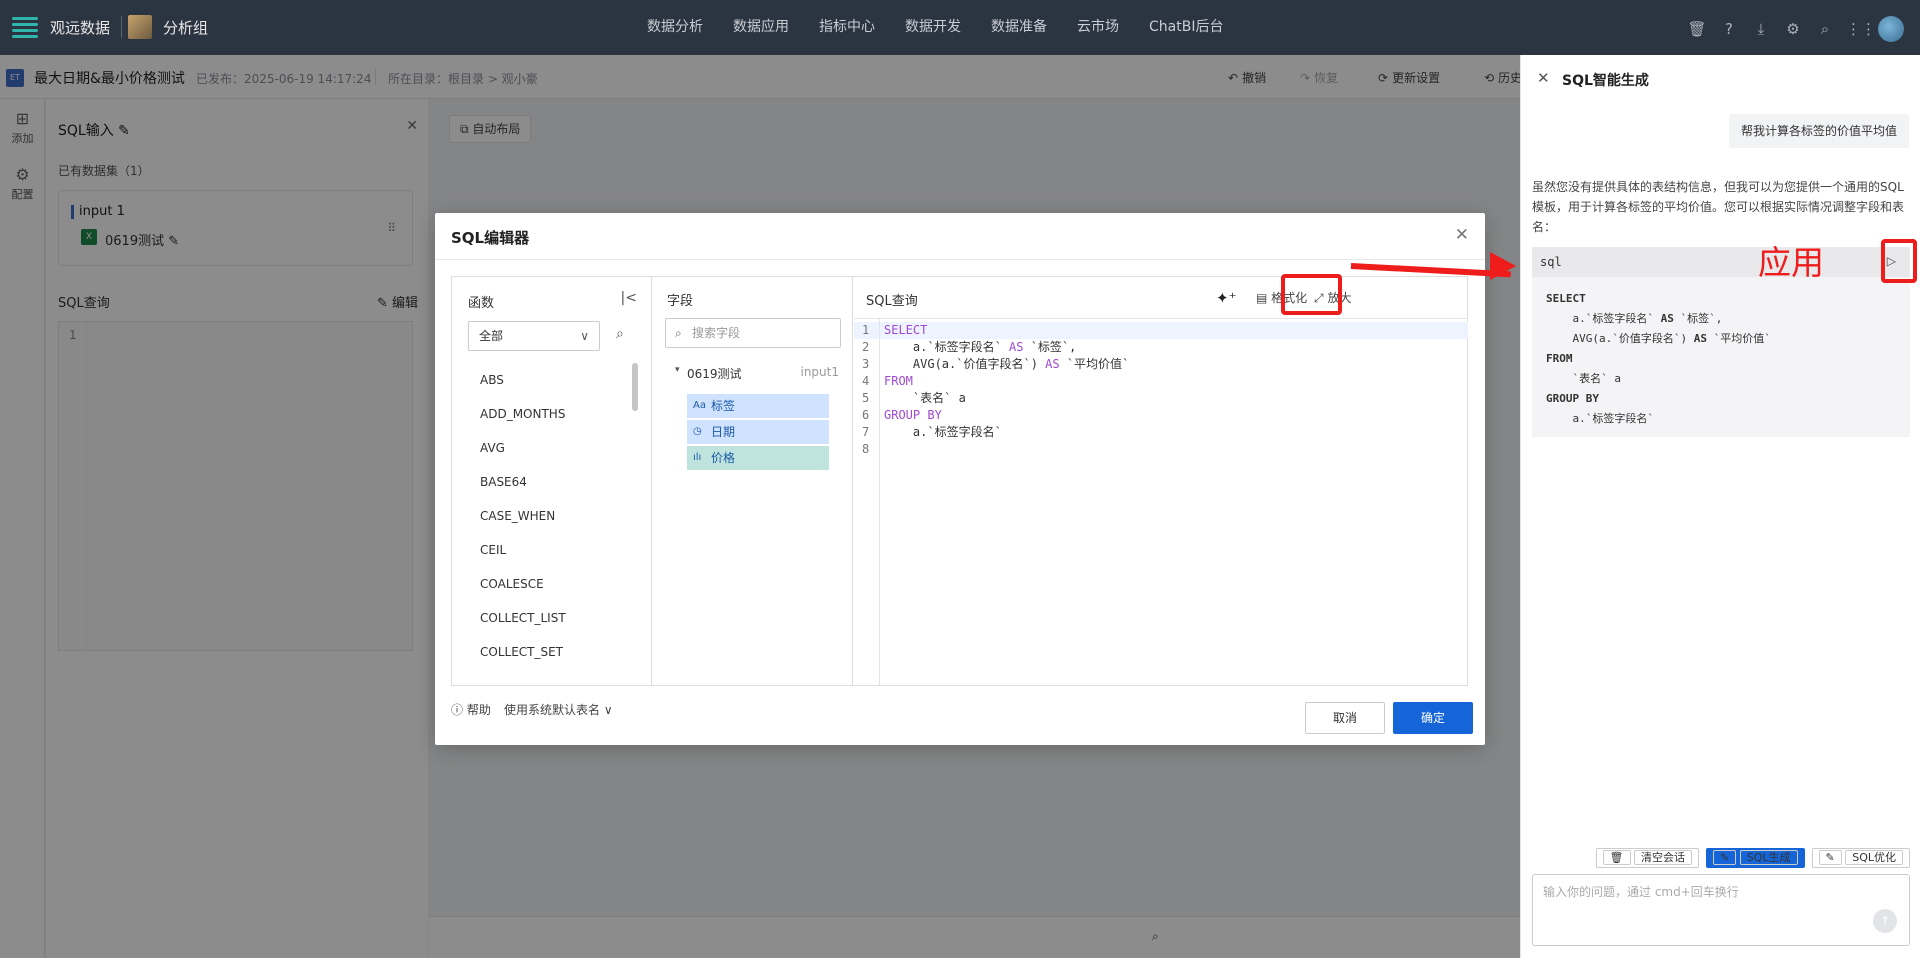 The width and height of the screenshot is (1920, 958). I want to click on text-type-icon: Aa, so click(699, 405).